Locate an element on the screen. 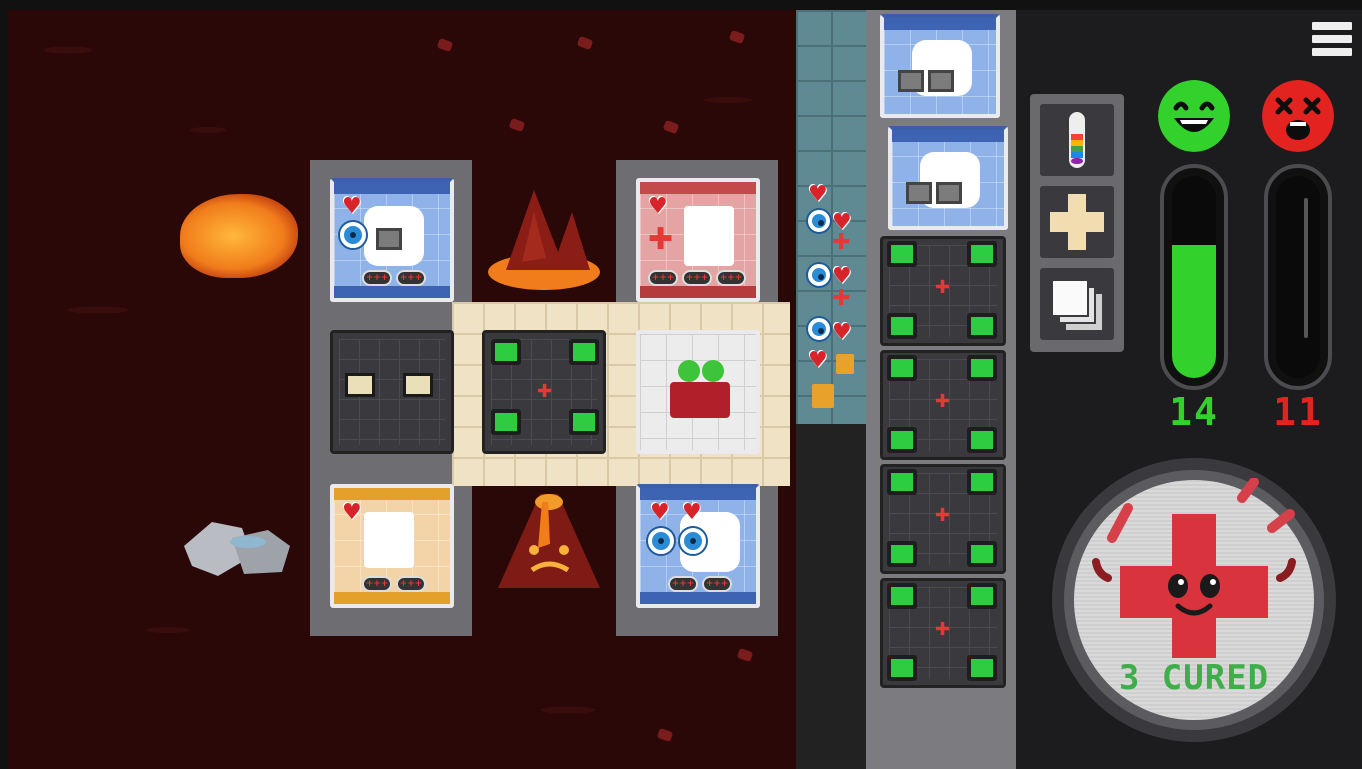  stacked-squares-icon is located at coordinates (1076, 304).